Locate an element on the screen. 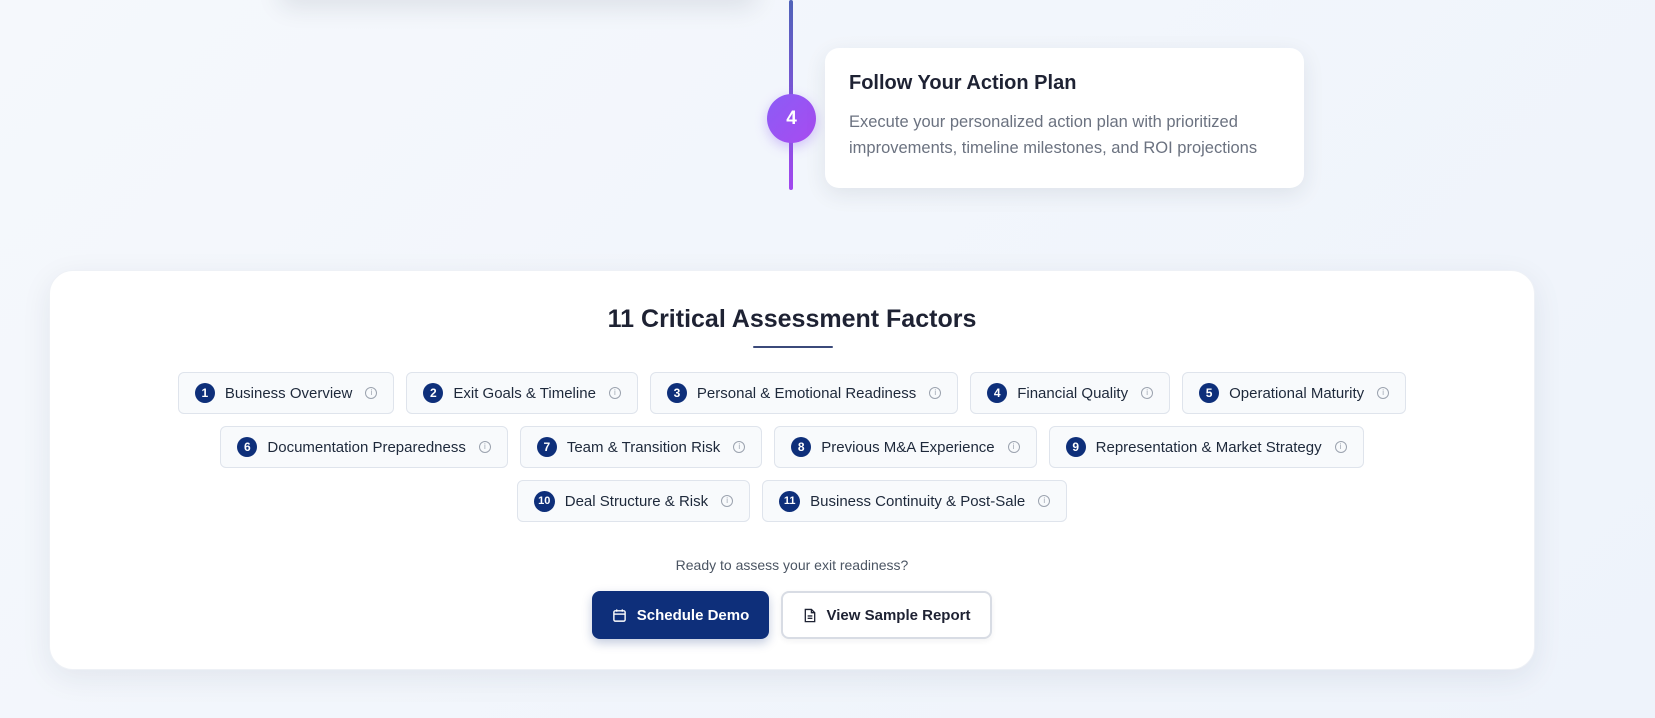  factor-chip: 8 Previous M&A Experience i is located at coordinates (905, 447).